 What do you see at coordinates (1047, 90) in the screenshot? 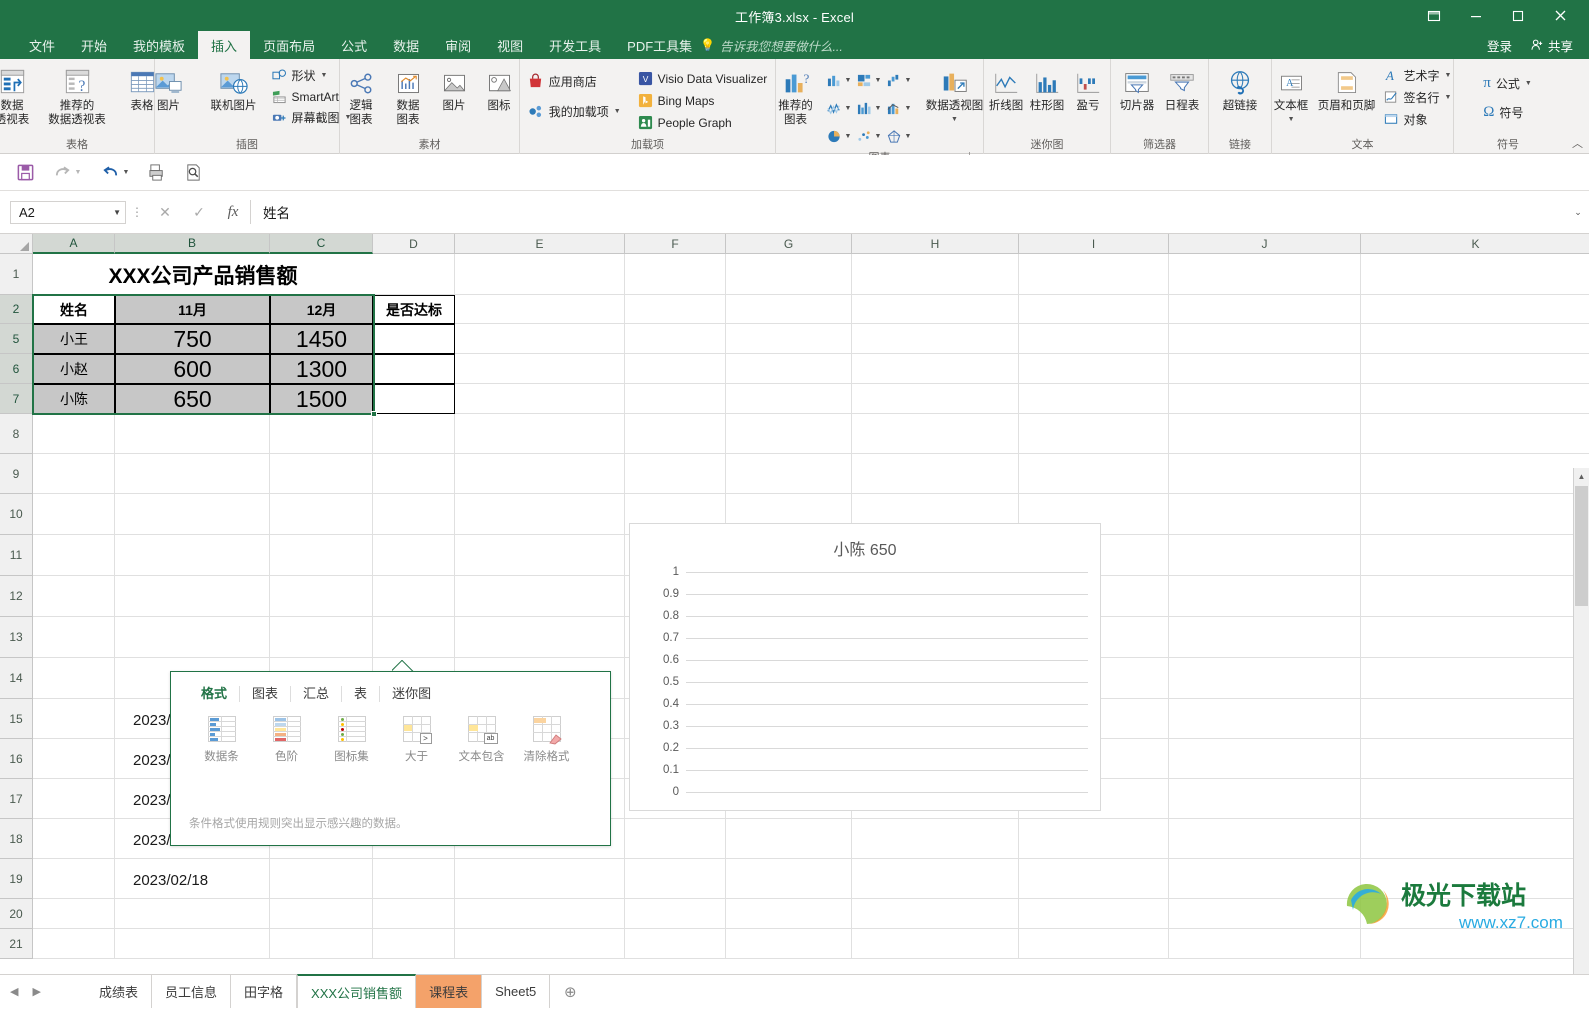
I see `sparkline-column-button: 柱形图` at bounding box center [1047, 90].